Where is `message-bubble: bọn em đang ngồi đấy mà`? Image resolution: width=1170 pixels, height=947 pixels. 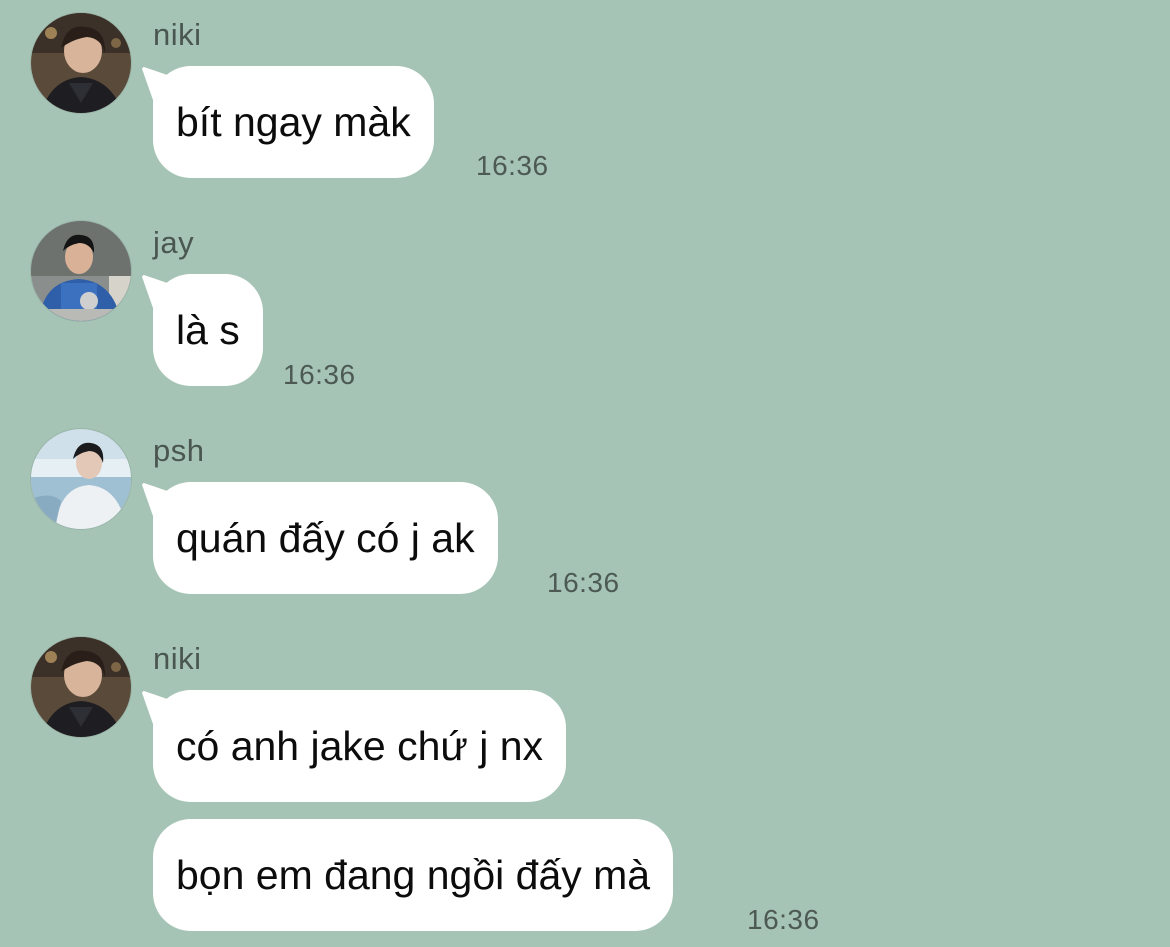
message-bubble: bọn em đang ngồi đấy mà is located at coordinates (413, 875).